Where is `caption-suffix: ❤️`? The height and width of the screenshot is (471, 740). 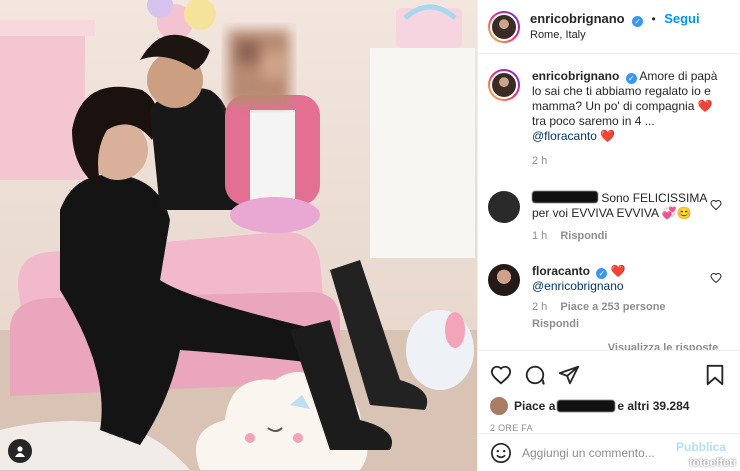
caption-suffix: ❤️ is located at coordinates (606, 136).